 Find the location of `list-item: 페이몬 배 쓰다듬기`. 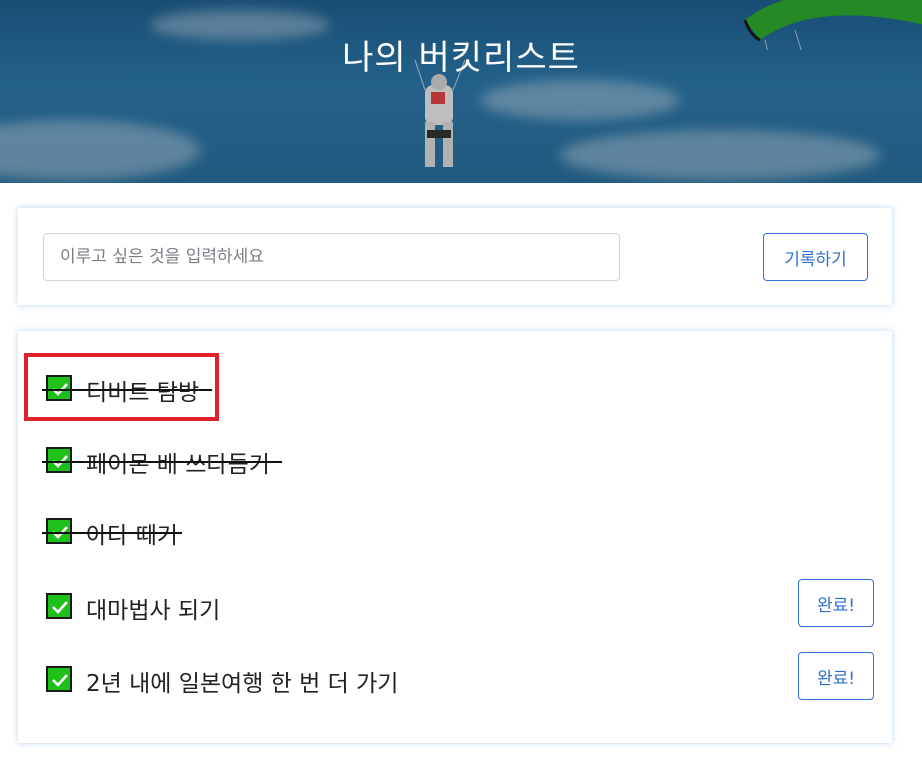

list-item: 페이몬 배 쓰다듬기 is located at coordinates (458, 461).